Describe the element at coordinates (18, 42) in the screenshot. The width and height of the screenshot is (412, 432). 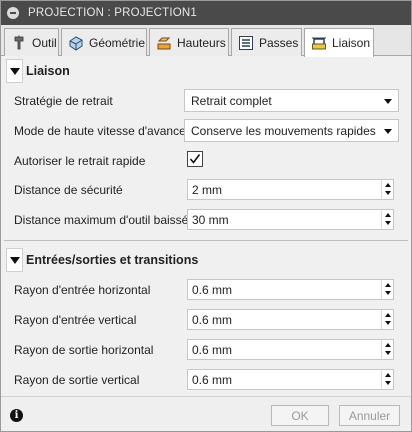
I see `tool-icon` at that location.